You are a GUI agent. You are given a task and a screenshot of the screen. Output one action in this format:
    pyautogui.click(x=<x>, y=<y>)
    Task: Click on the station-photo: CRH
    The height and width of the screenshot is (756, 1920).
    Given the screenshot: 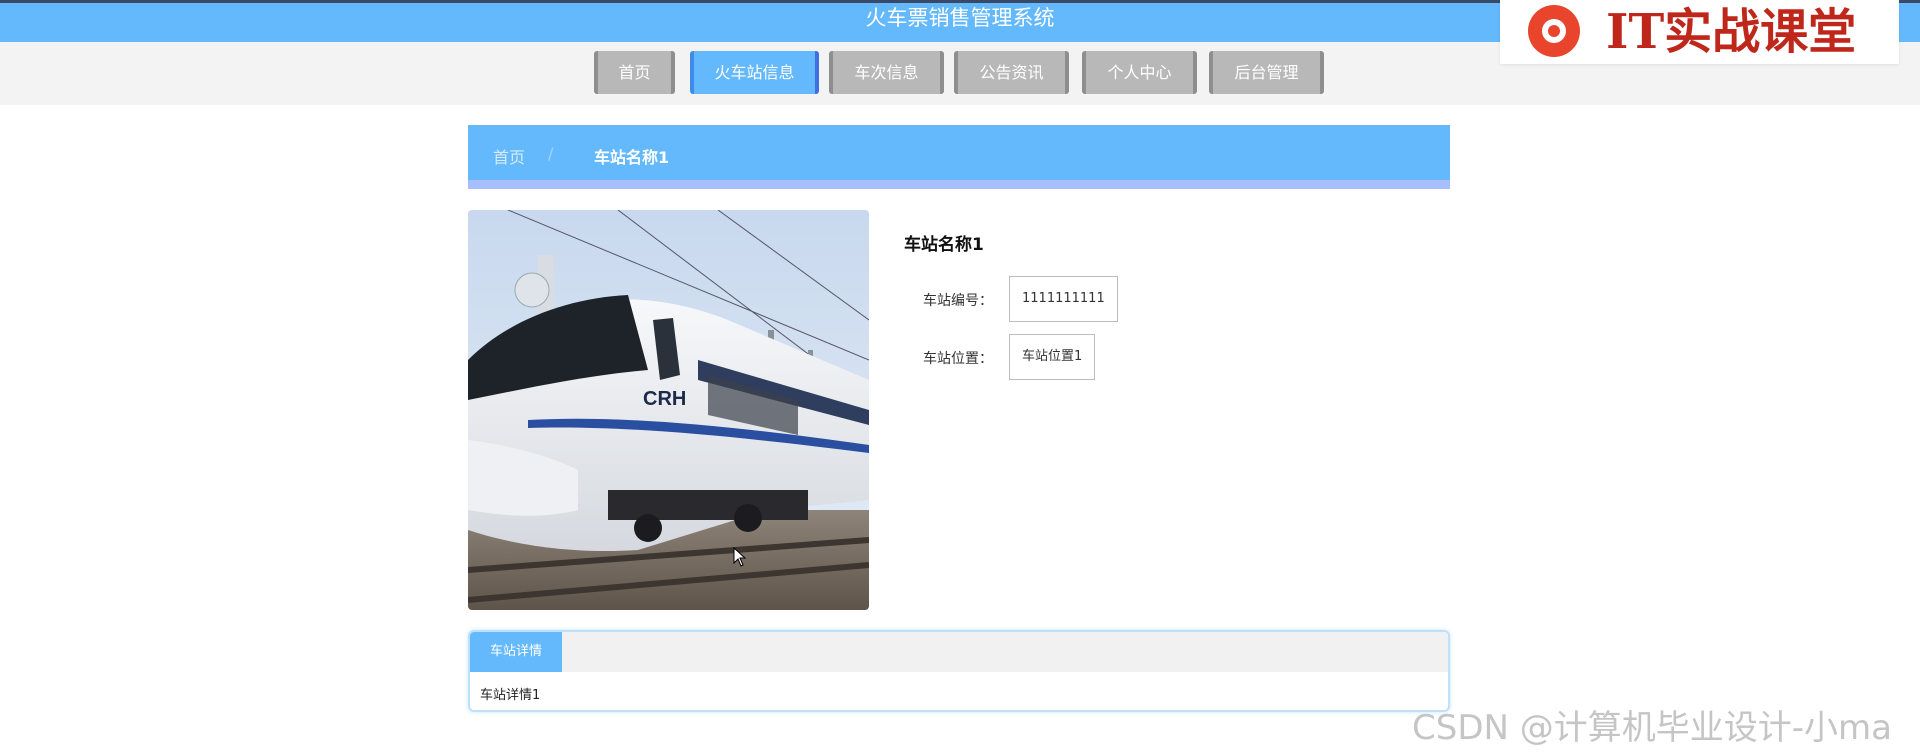 What is the action you would take?
    pyautogui.click(x=668, y=410)
    